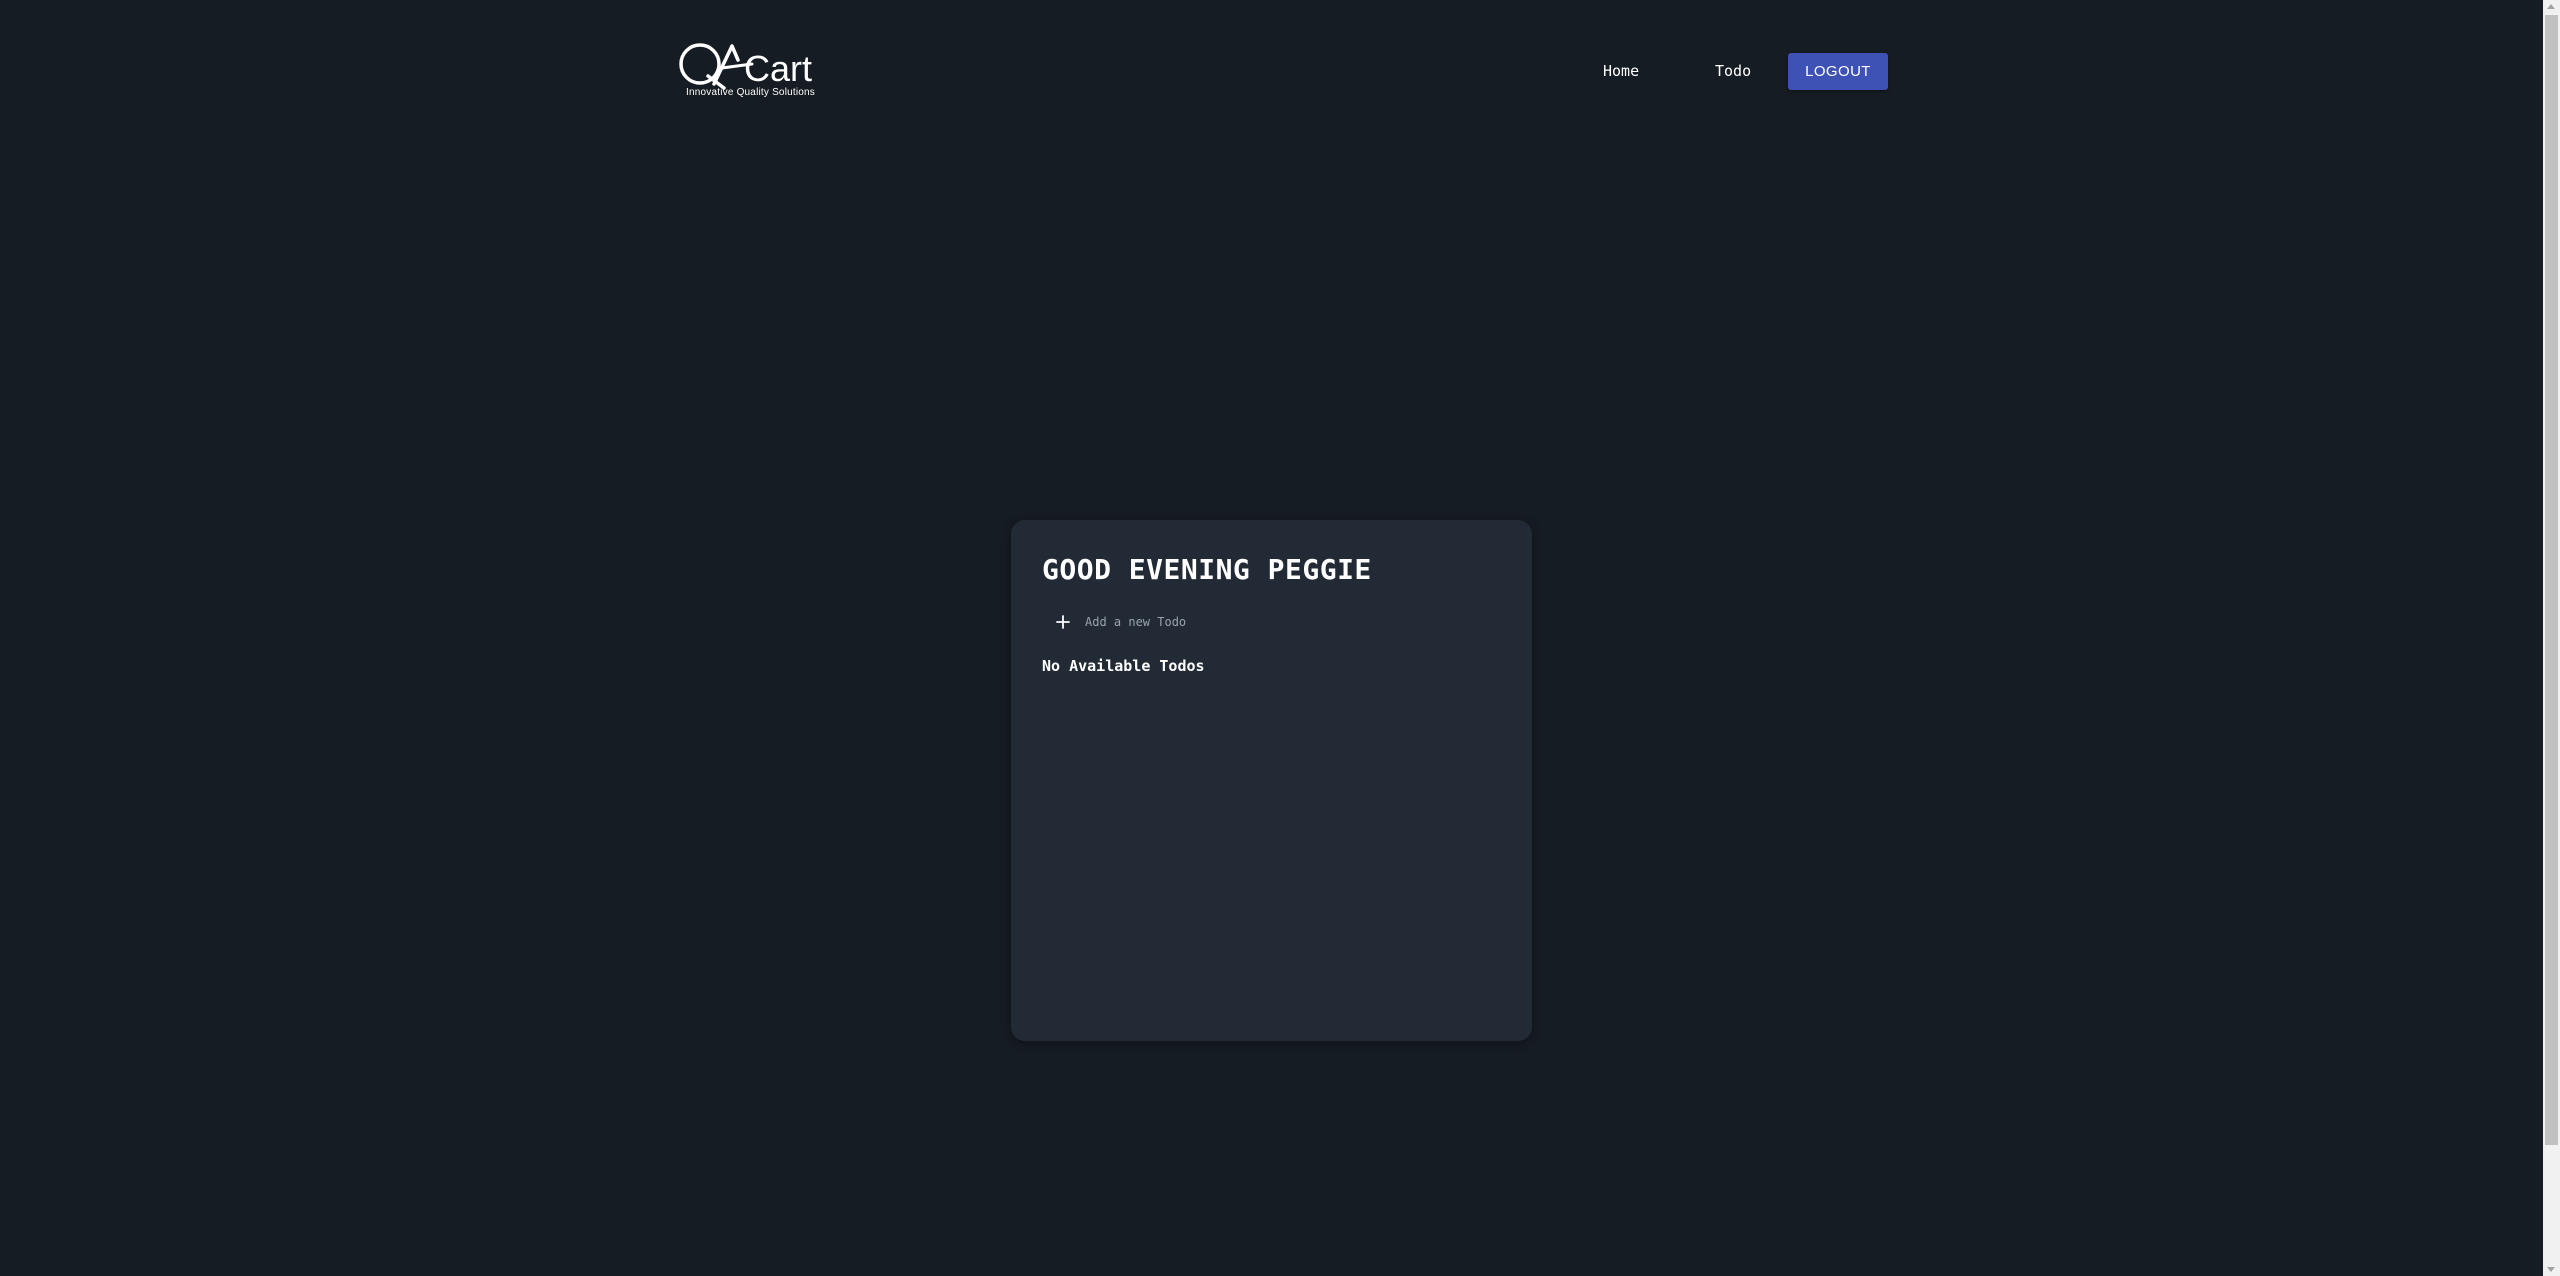 The width and height of the screenshot is (2560, 1276). I want to click on logo-wordmark: Cart, so click(778, 68).